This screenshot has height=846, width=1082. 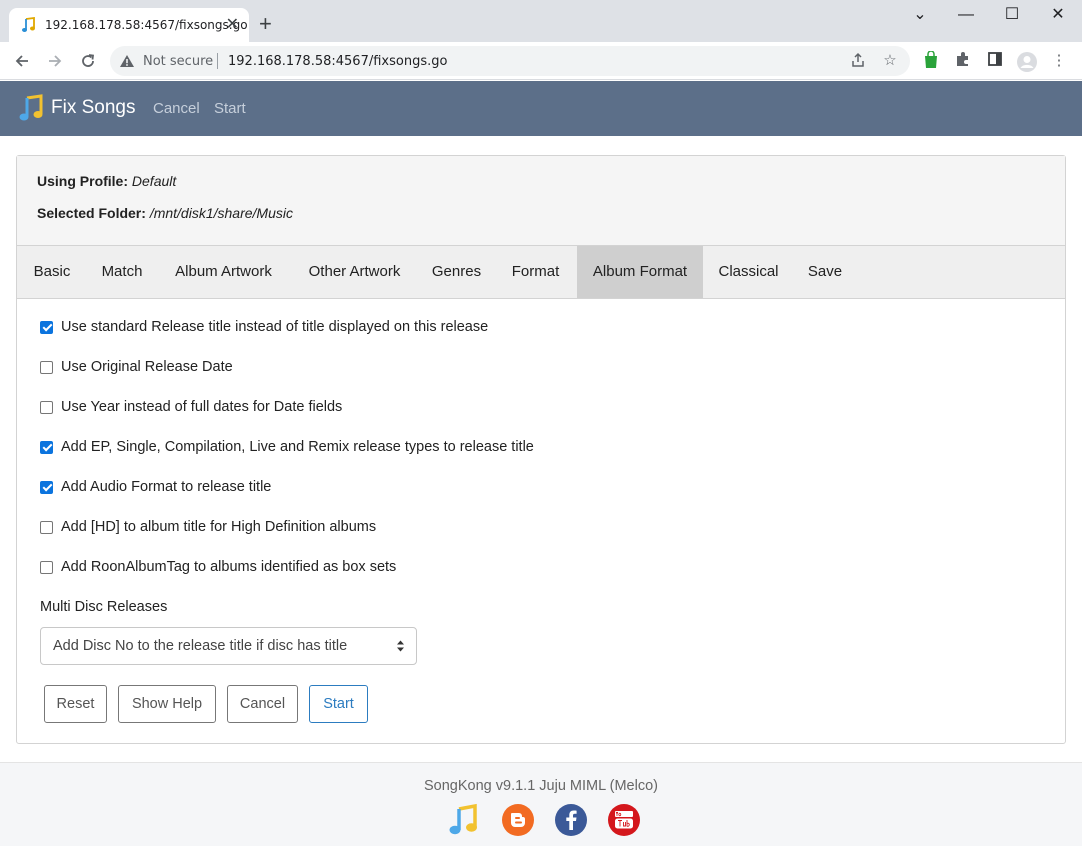 I want to click on tab-save: Save, so click(x=825, y=272).